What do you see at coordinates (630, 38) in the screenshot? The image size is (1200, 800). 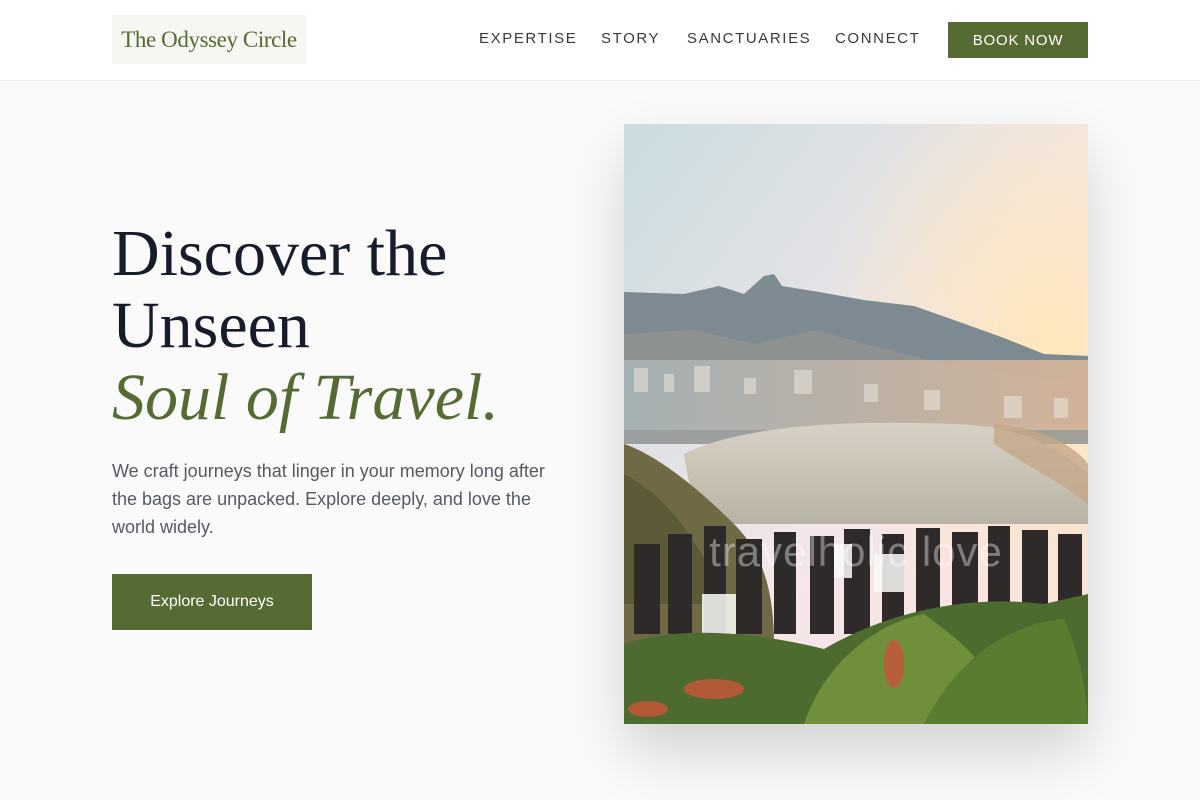 I see `nav-link-story: STORY` at bounding box center [630, 38].